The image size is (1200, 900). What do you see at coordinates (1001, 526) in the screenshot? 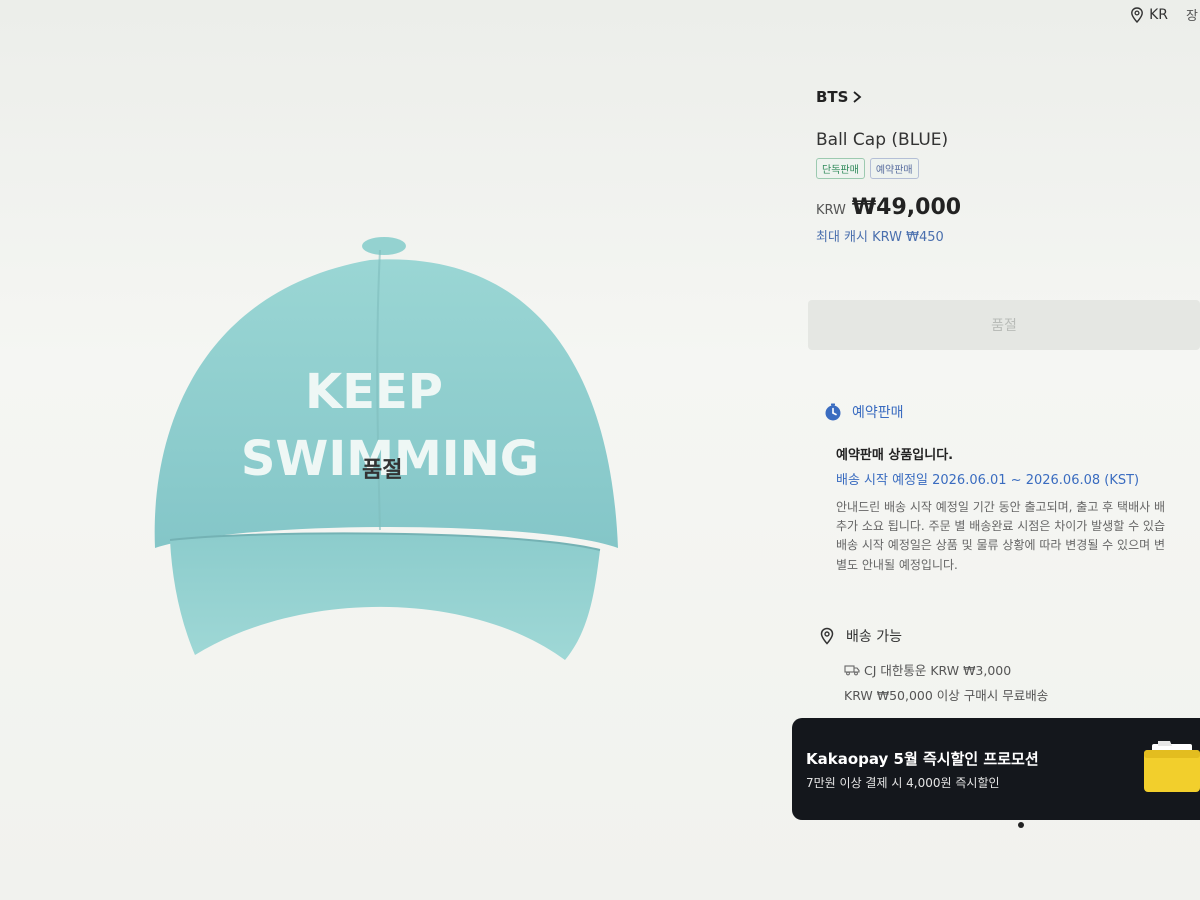
I see `notice-line: 추가 소요 됩니다. 주문 별 배송완료 시점은 차이가 발생할 수 있습` at bounding box center [1001, 526].